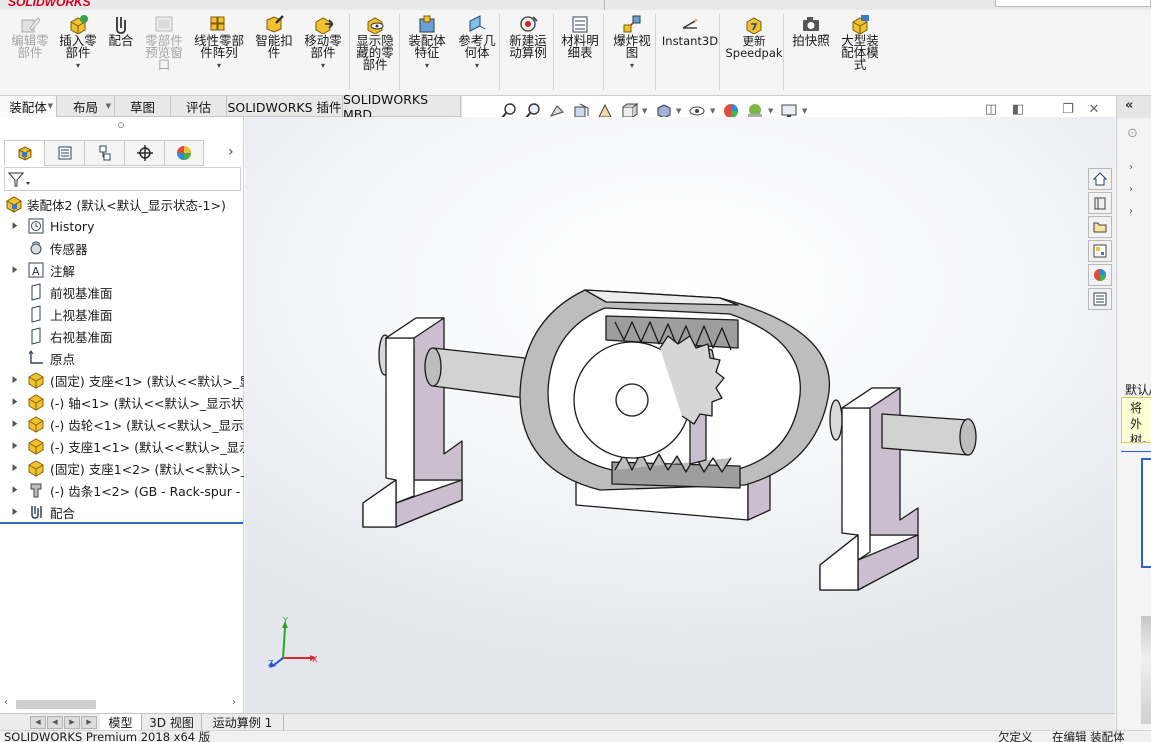 Image resolution: width=1151 pixels, height=742 pixels. What do you see at coordinates (1068, 109) in the screenshot?
I see `restore-window-icon: ❐` at bounding box center [1068, 109].